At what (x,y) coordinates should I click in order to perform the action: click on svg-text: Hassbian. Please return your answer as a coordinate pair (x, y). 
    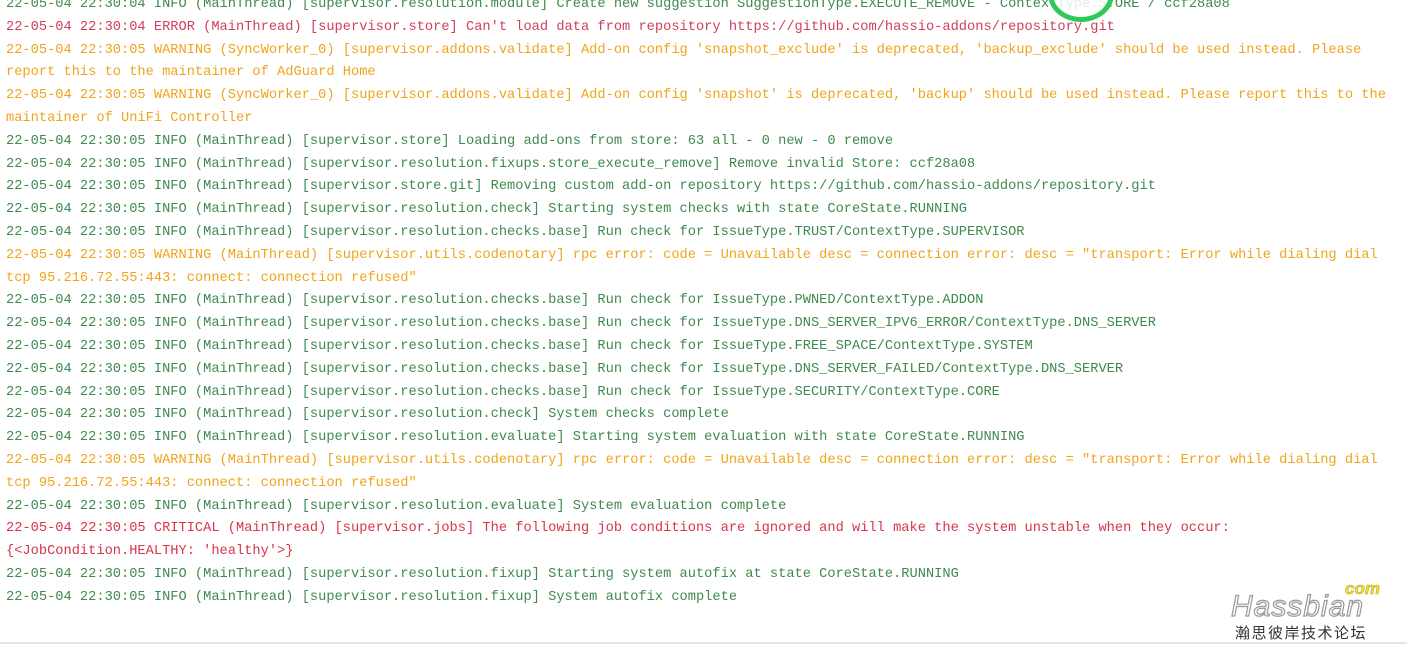
    Looking at the image, I should click on (1297, 606).